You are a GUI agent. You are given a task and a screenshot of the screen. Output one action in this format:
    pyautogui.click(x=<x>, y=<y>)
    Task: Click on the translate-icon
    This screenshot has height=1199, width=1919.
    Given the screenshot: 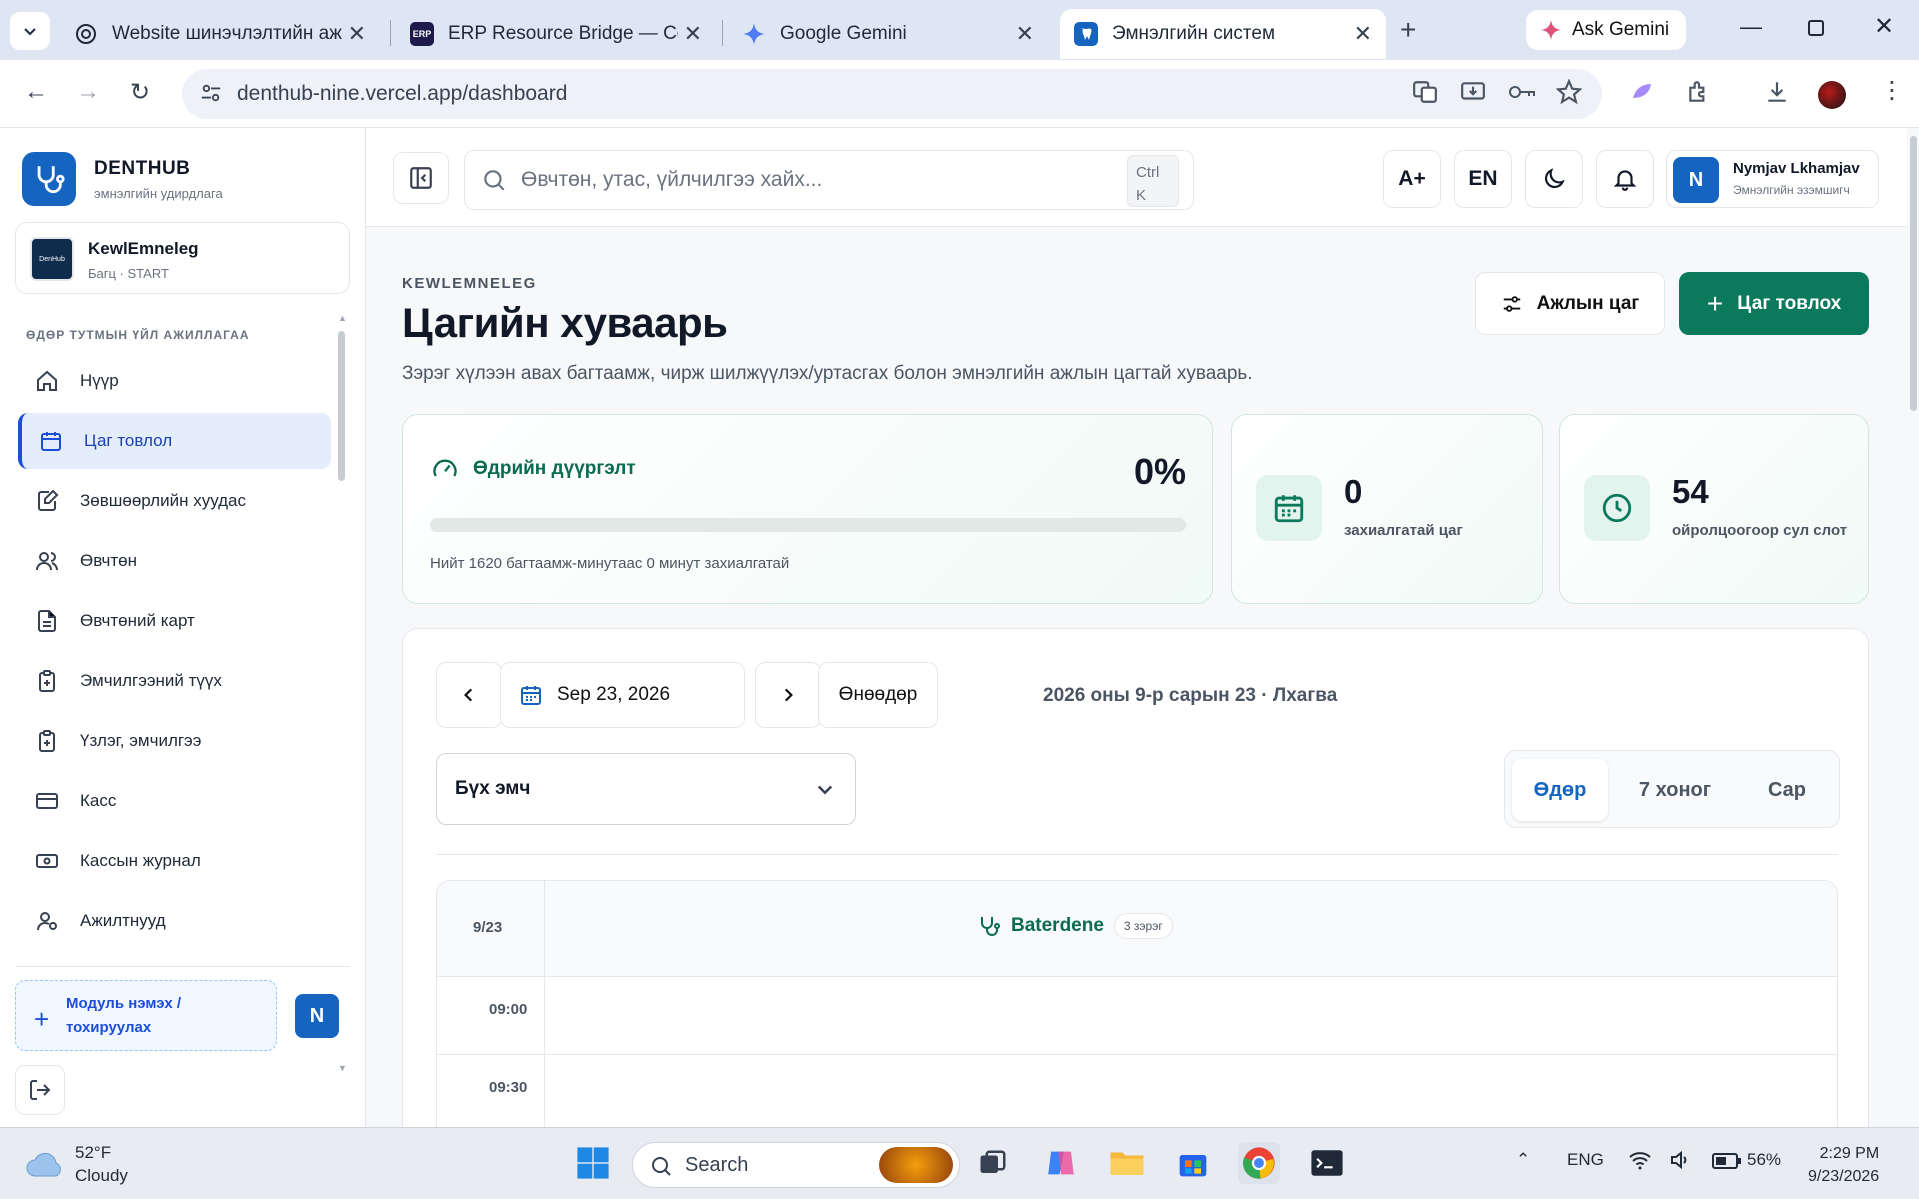 What is the action you would take?
    pyautogui.click(x=1425, y=92)
    